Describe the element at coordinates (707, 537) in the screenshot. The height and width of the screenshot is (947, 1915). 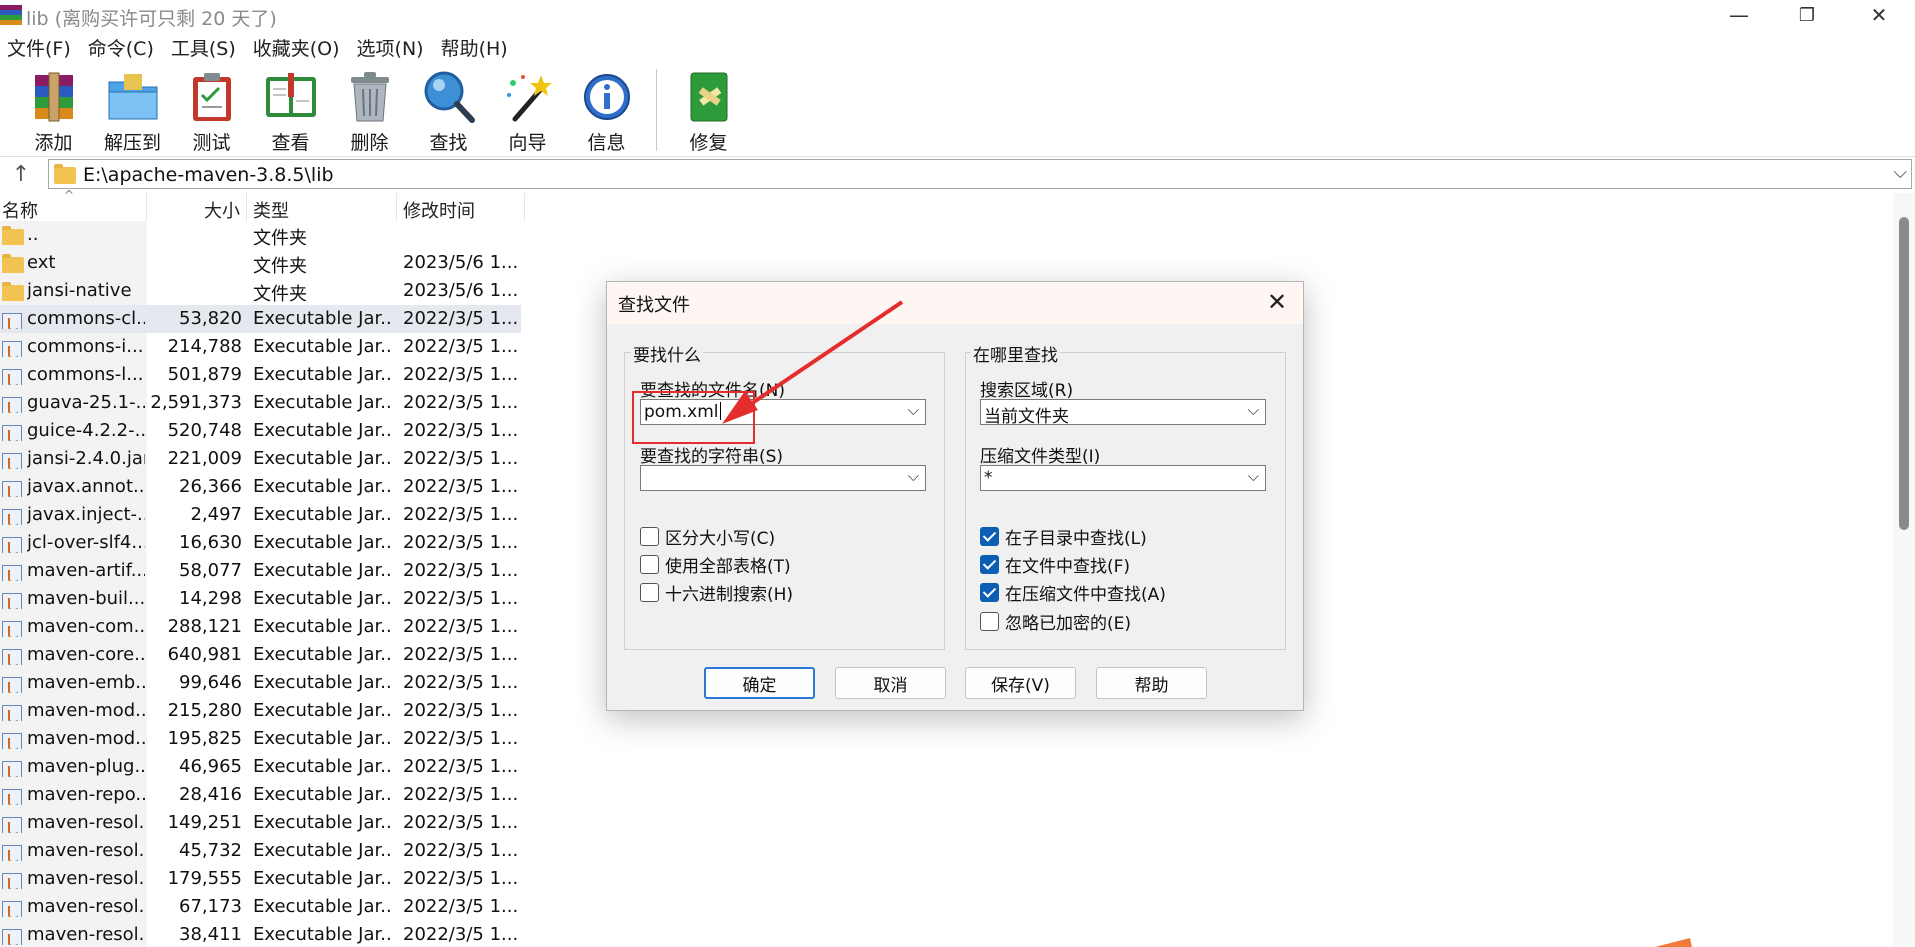
I see `case-sensitive-checkbox: 区分大小写(C)` at that location.